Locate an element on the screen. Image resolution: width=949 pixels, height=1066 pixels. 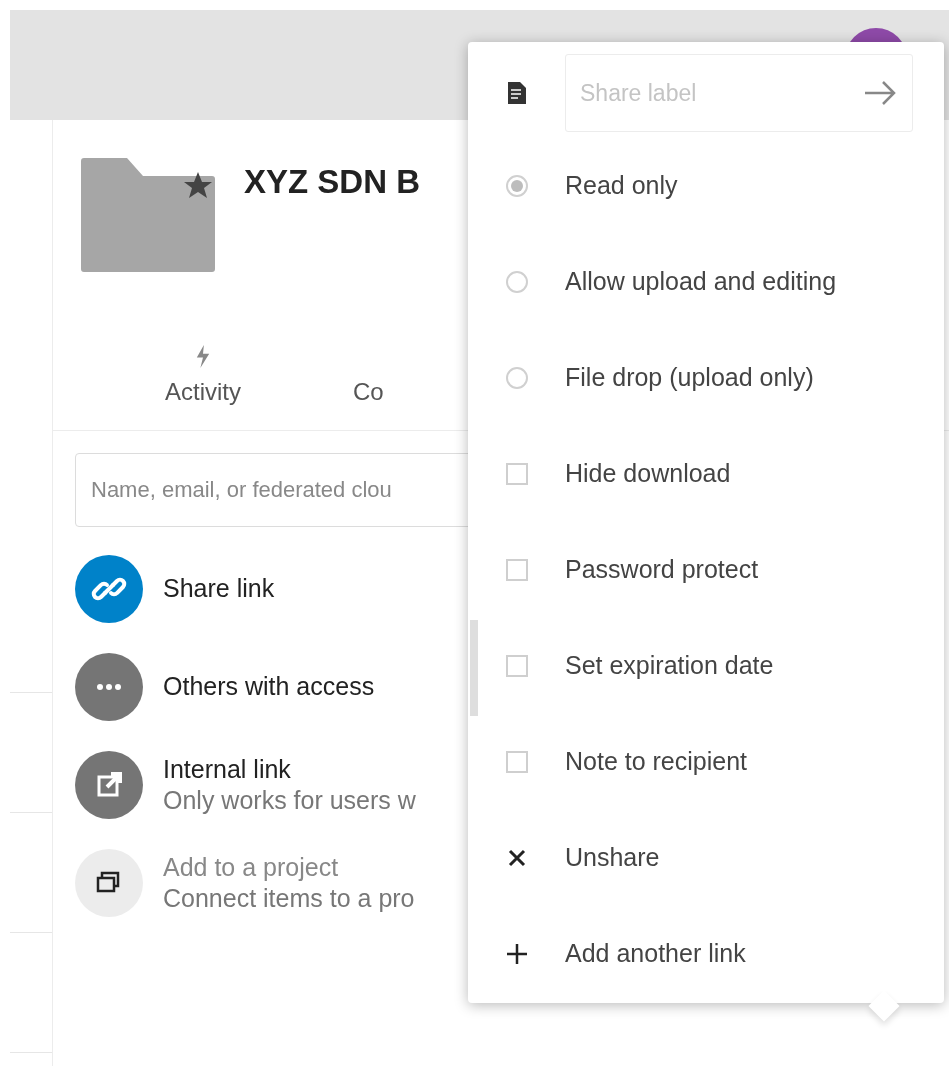
menu-item: Unshare is located at coordinates (706, 858).